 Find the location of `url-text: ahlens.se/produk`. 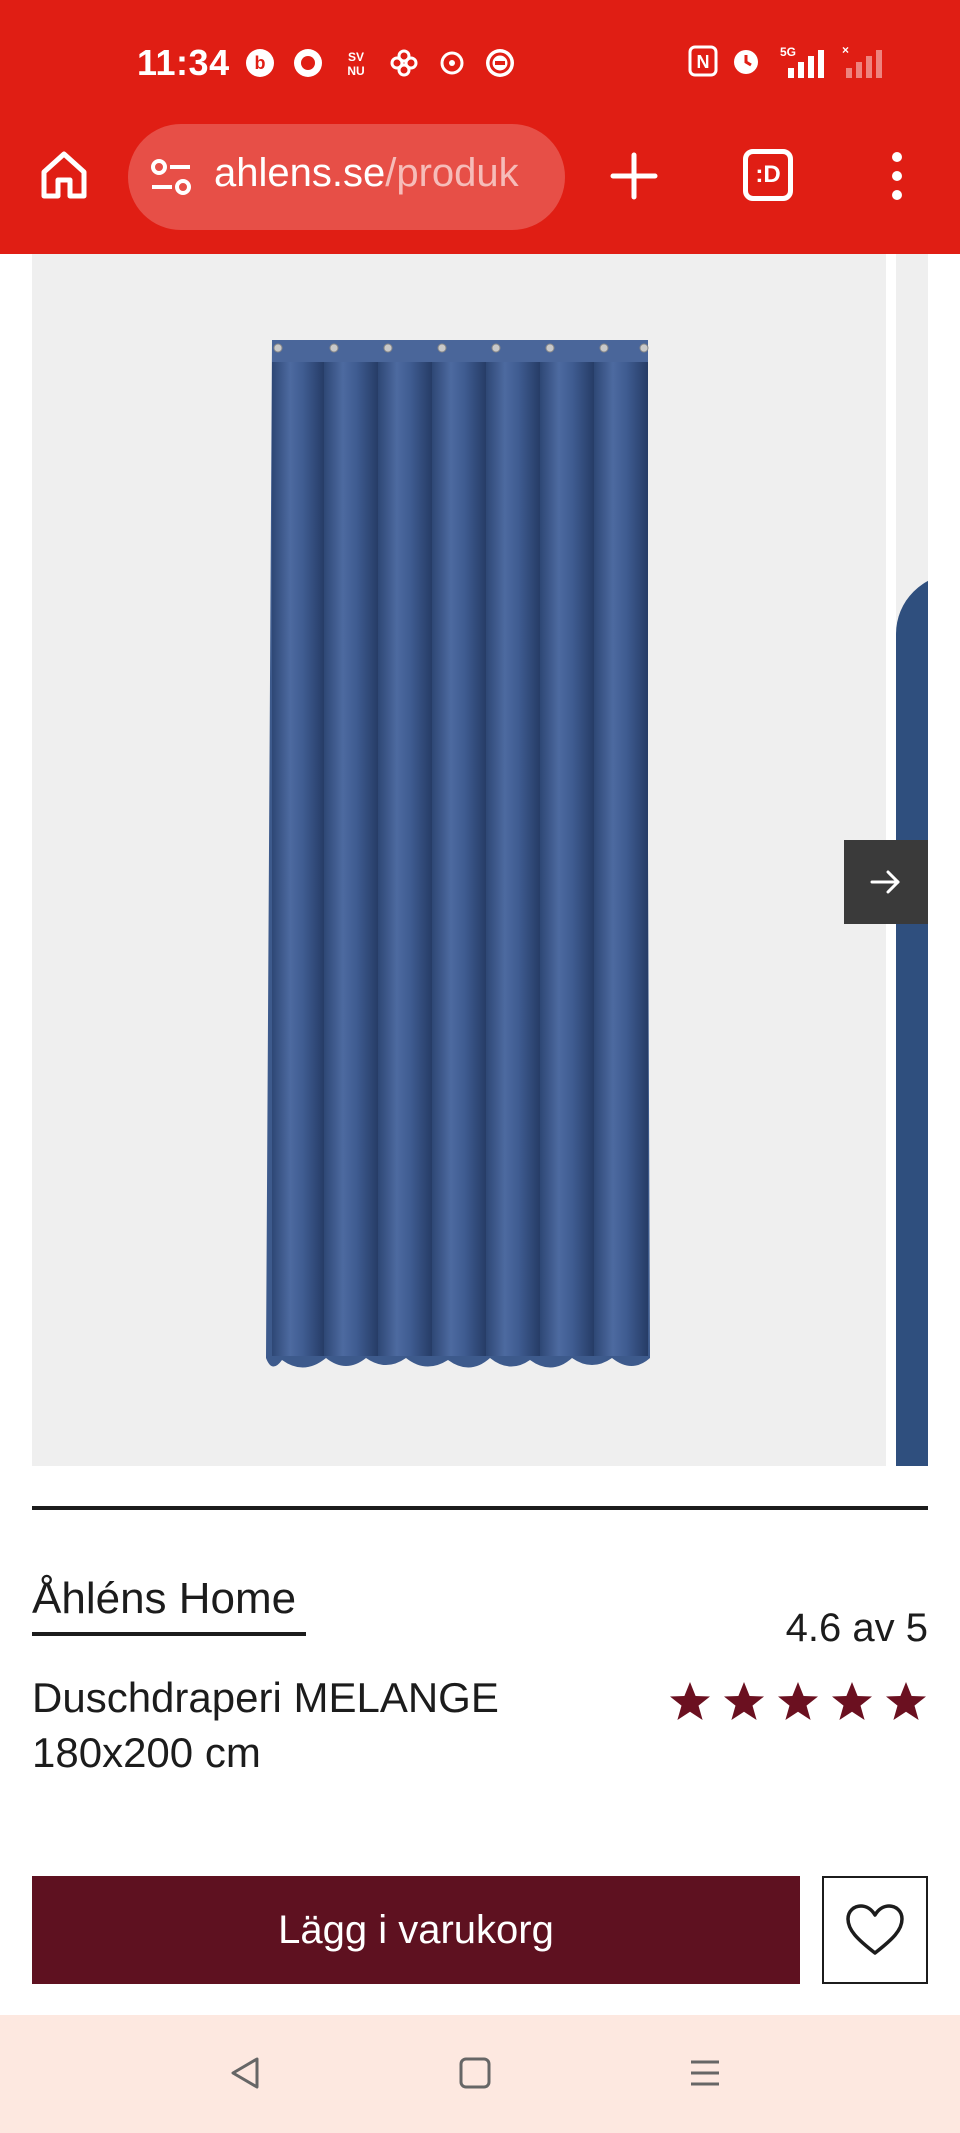

url-text: ahlens.se/produk is located at coordinates (384, 173).